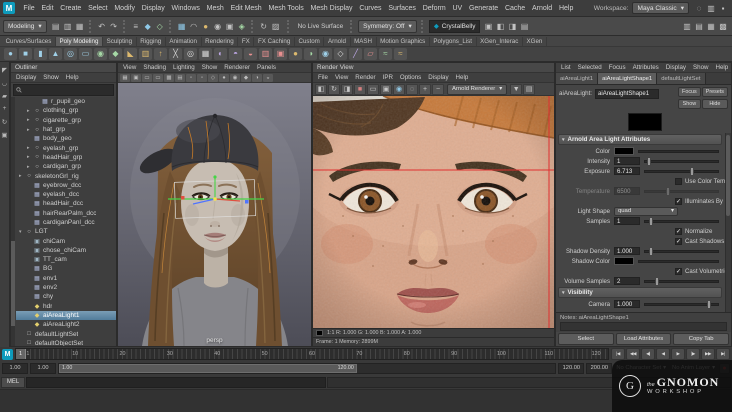 This screenshot has width=732, height=412. Describe the element at coordinates (66, 342) in the screenshot. I see `outliner-item-defaultobjectset: □ defaultObjectSet` at that location.